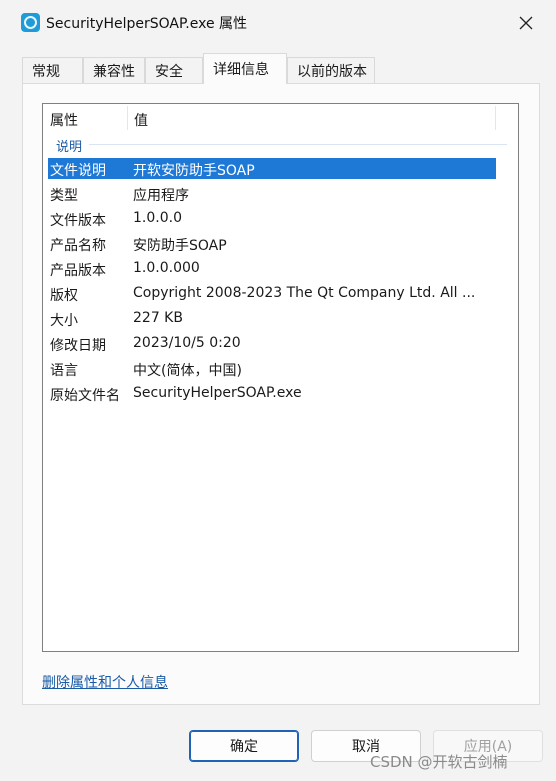  I want to click on list-header: 属性 值, so click(280, 117).